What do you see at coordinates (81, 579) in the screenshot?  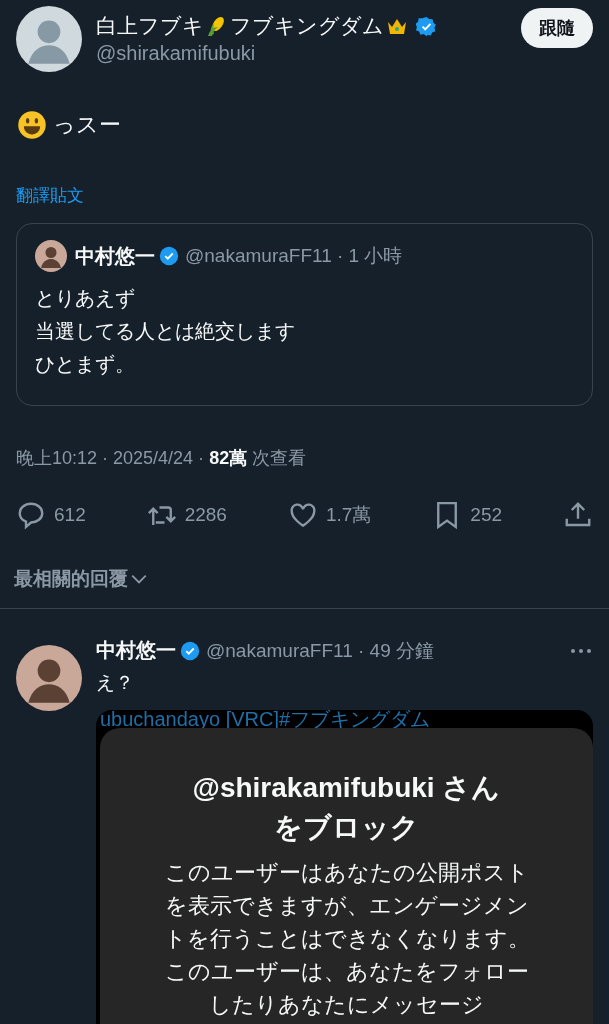 I see `sort-dropdown: 最相關的回覆` at bounding box center [81, 579].